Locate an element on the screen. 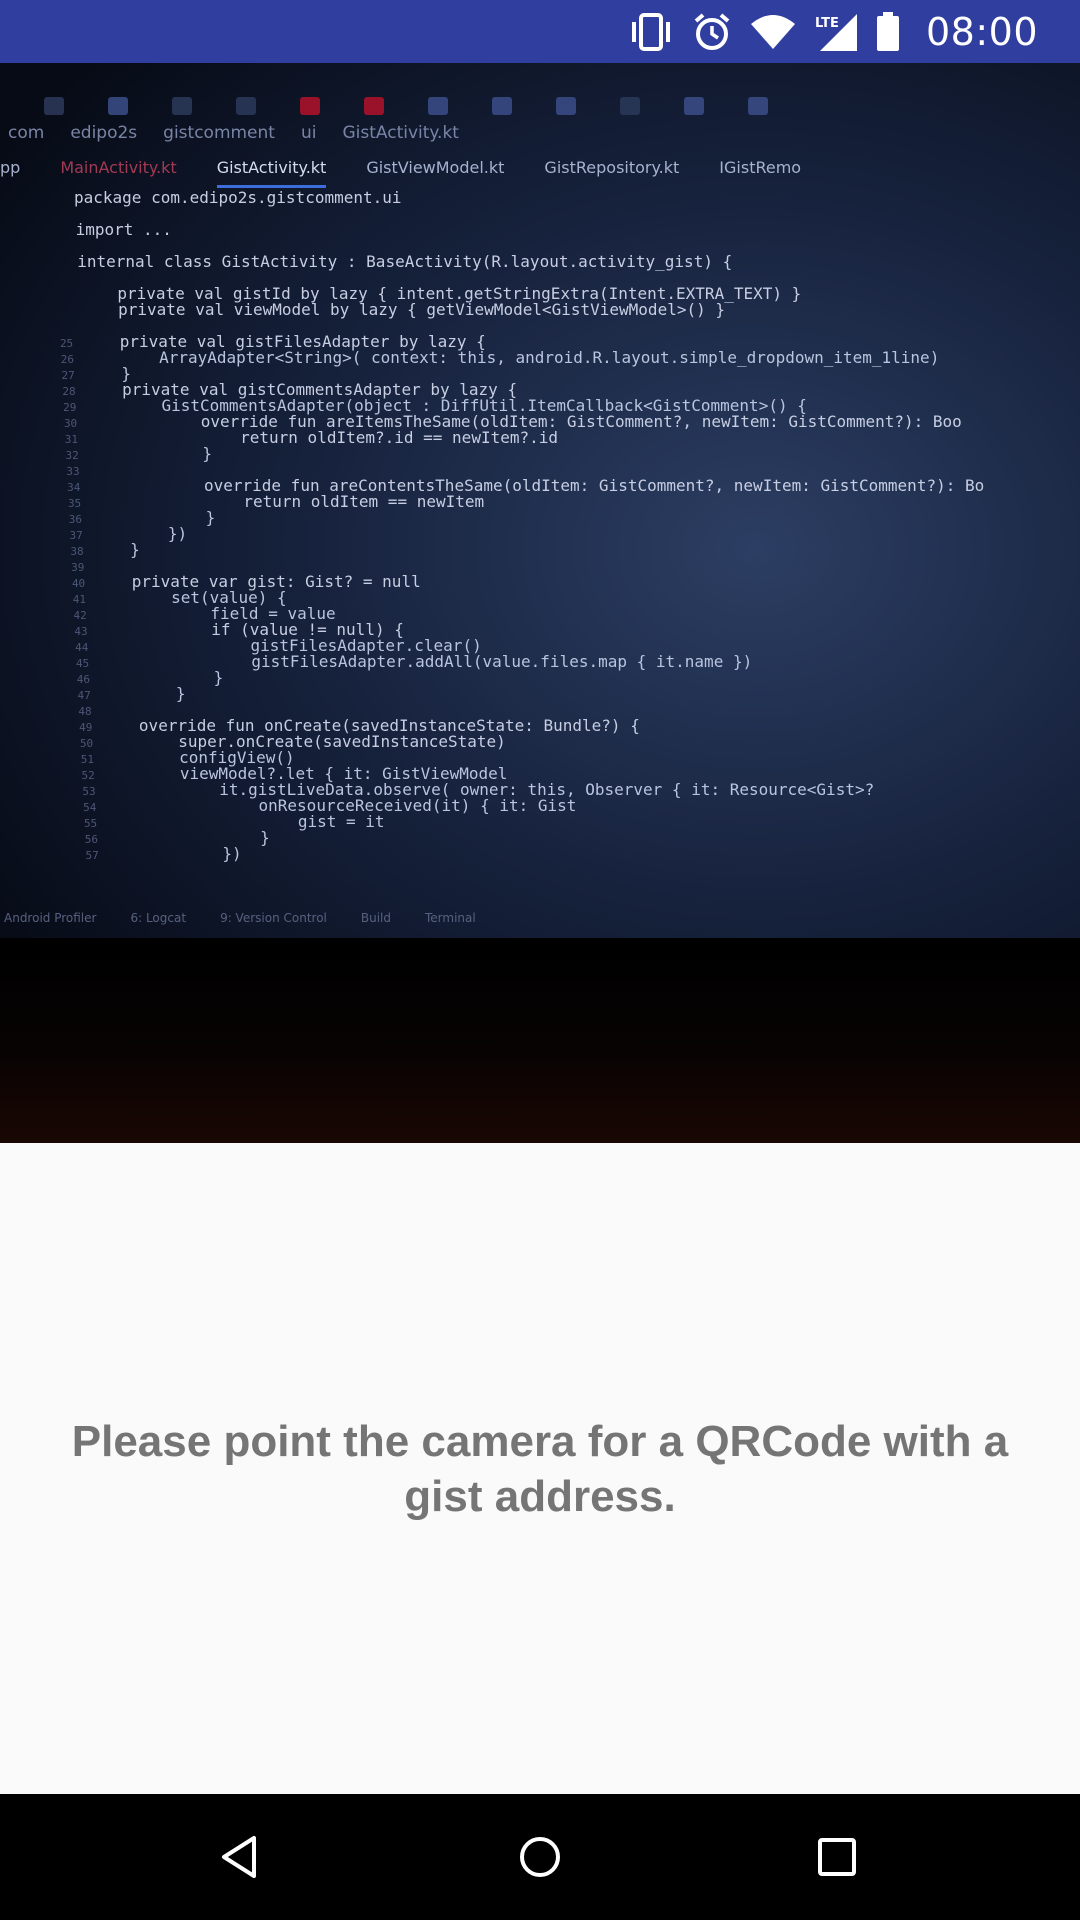 The width and height of the screenshot is (1080, 1920). breadcrumb-item: edipo2s is located at coordinates (104, 133).